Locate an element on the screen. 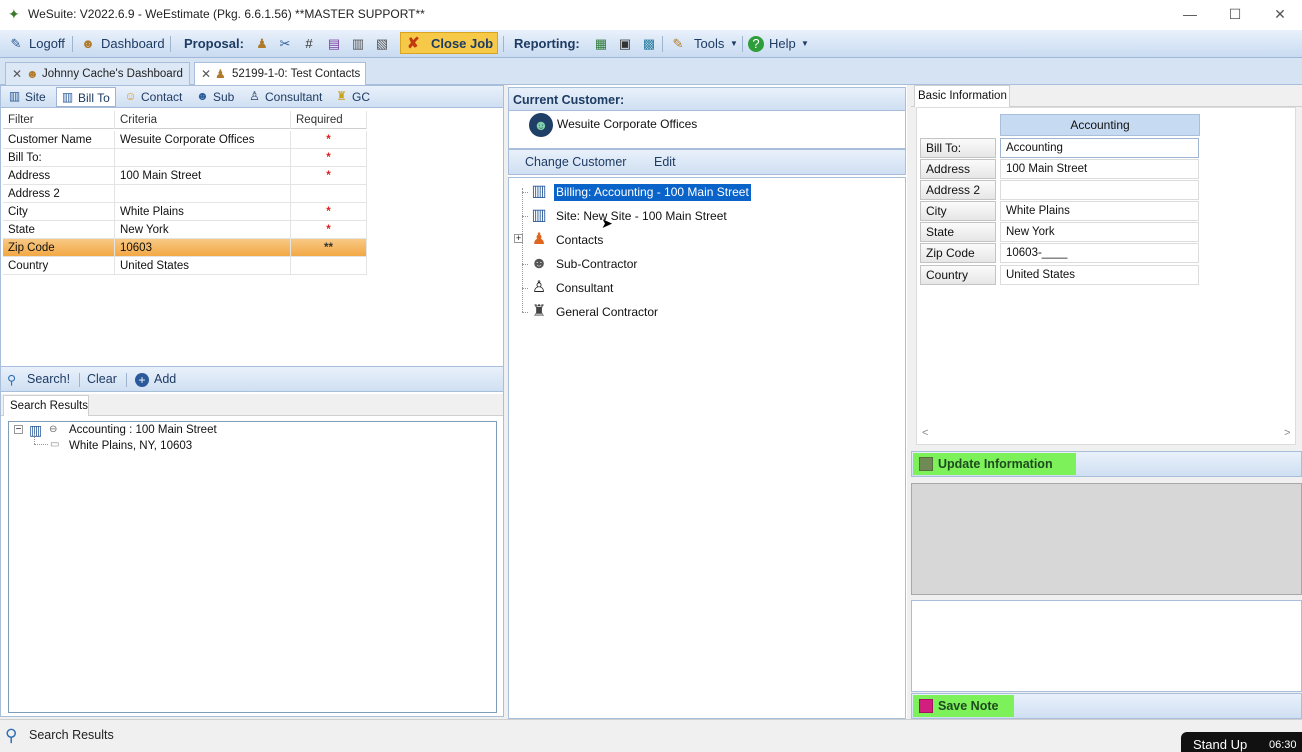  filter-row-selected: Zip Code 10603 ** is located at coordinates (185, 248).